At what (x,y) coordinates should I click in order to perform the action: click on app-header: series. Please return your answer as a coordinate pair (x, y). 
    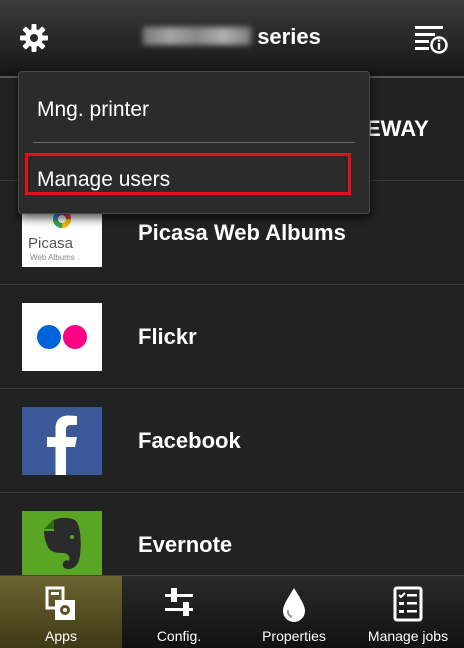
    Looking at the image, I should click on (232, 39).